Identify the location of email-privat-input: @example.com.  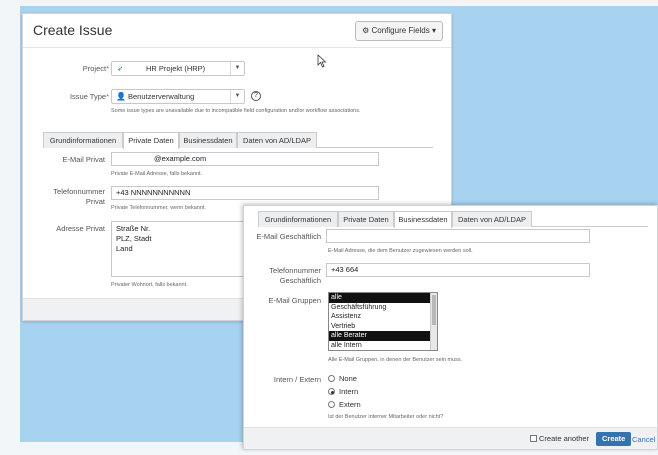
(245, 159).